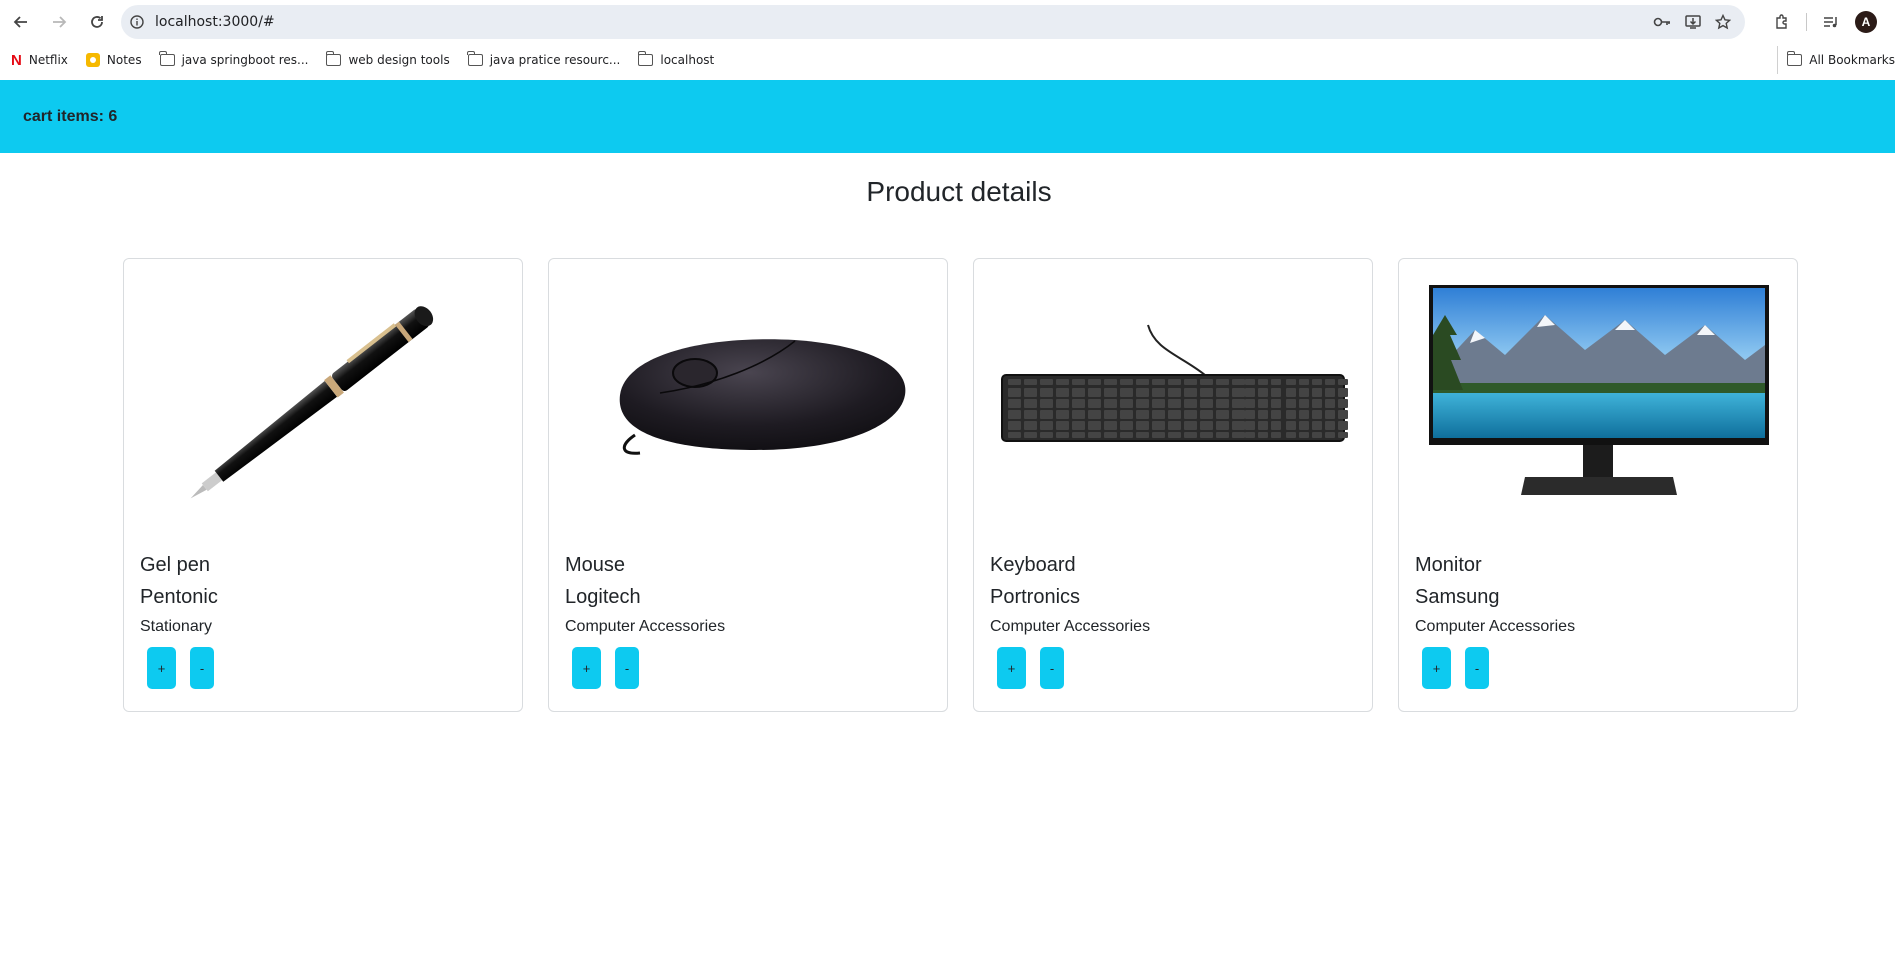 The height and width of the screenshot is (971, 1895). I want to click on product-card: Gel pen Pentonic Stationary + -, so click(323, 485).